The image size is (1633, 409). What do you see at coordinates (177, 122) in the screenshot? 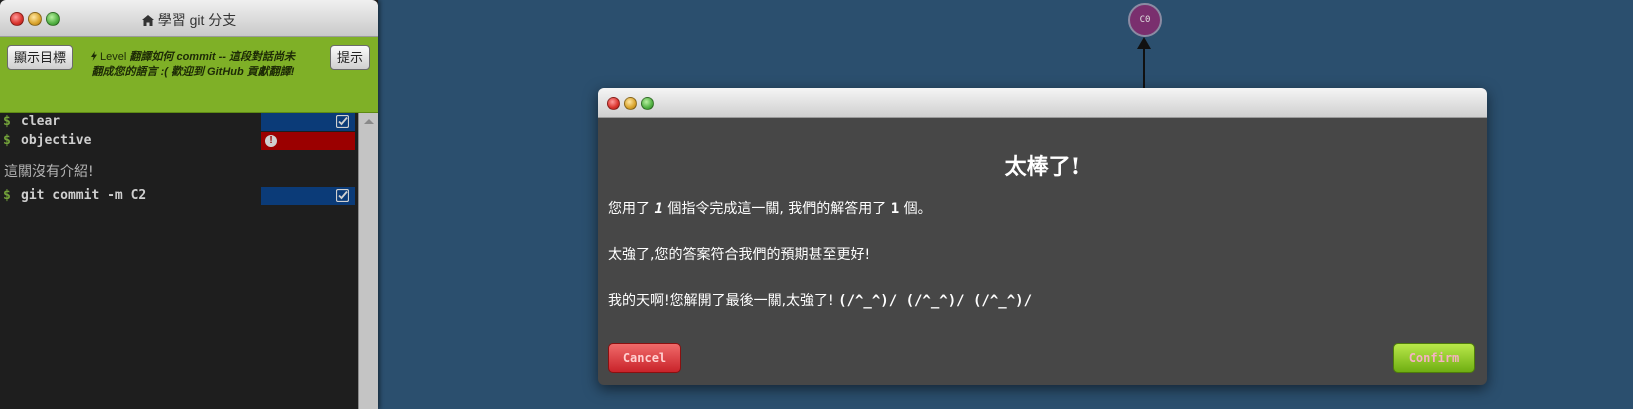
I see `terminal-line-clear: $ clear` at bounding box center [177, 122].